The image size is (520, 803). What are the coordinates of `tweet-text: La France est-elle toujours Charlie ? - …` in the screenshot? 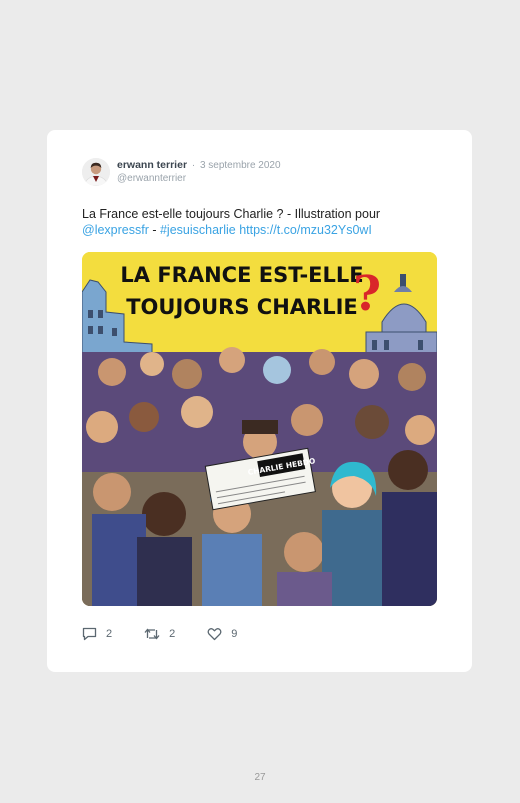 It's located at (267, 222).